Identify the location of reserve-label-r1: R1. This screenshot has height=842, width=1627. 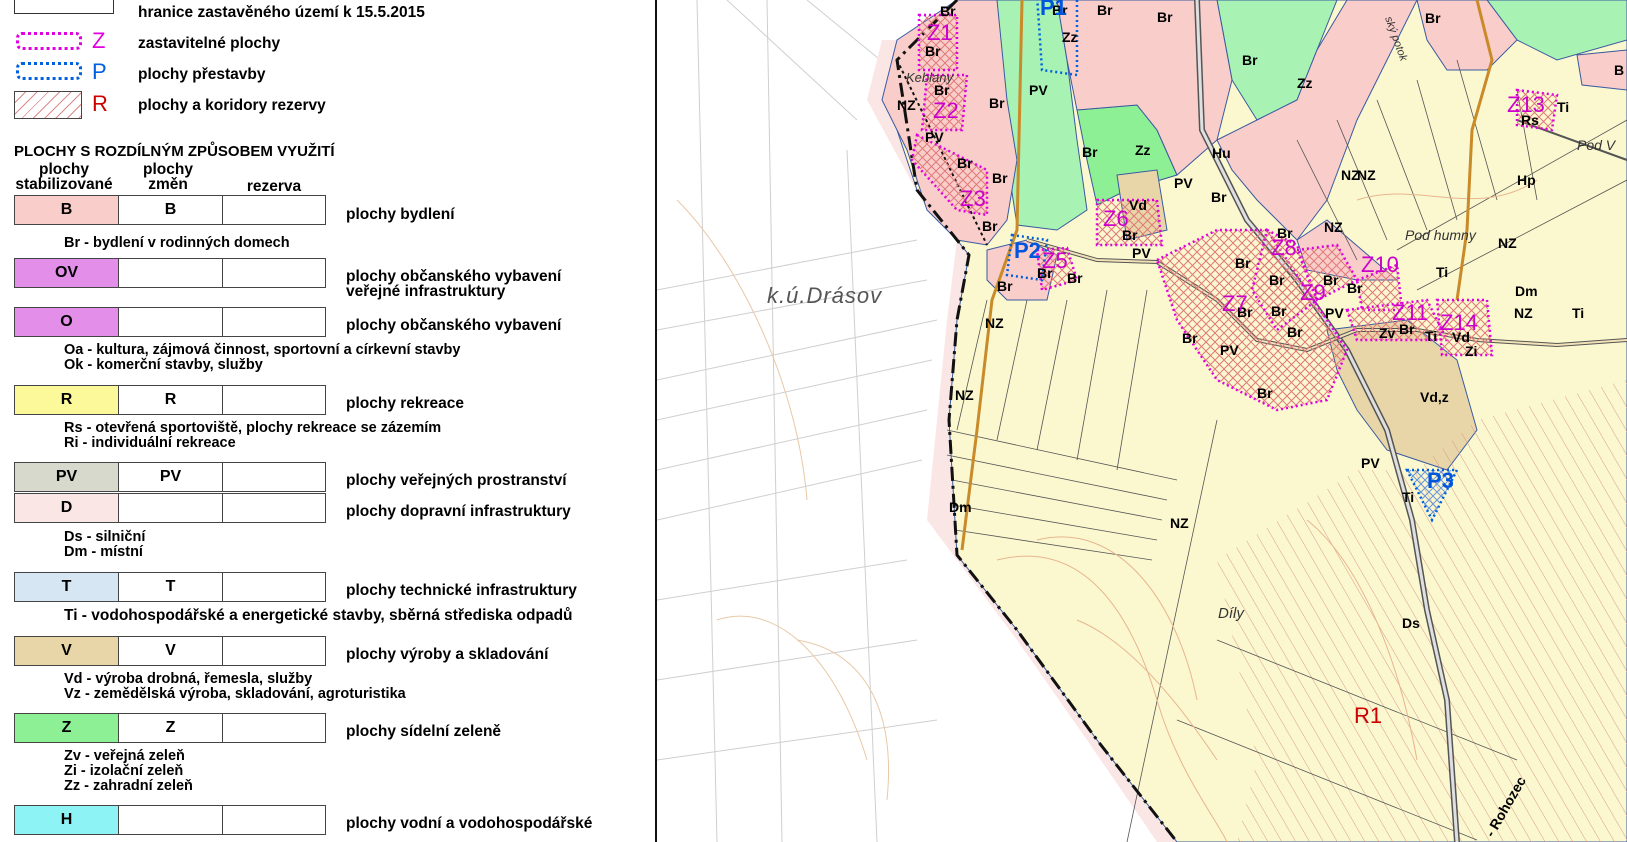
(1368, 715).